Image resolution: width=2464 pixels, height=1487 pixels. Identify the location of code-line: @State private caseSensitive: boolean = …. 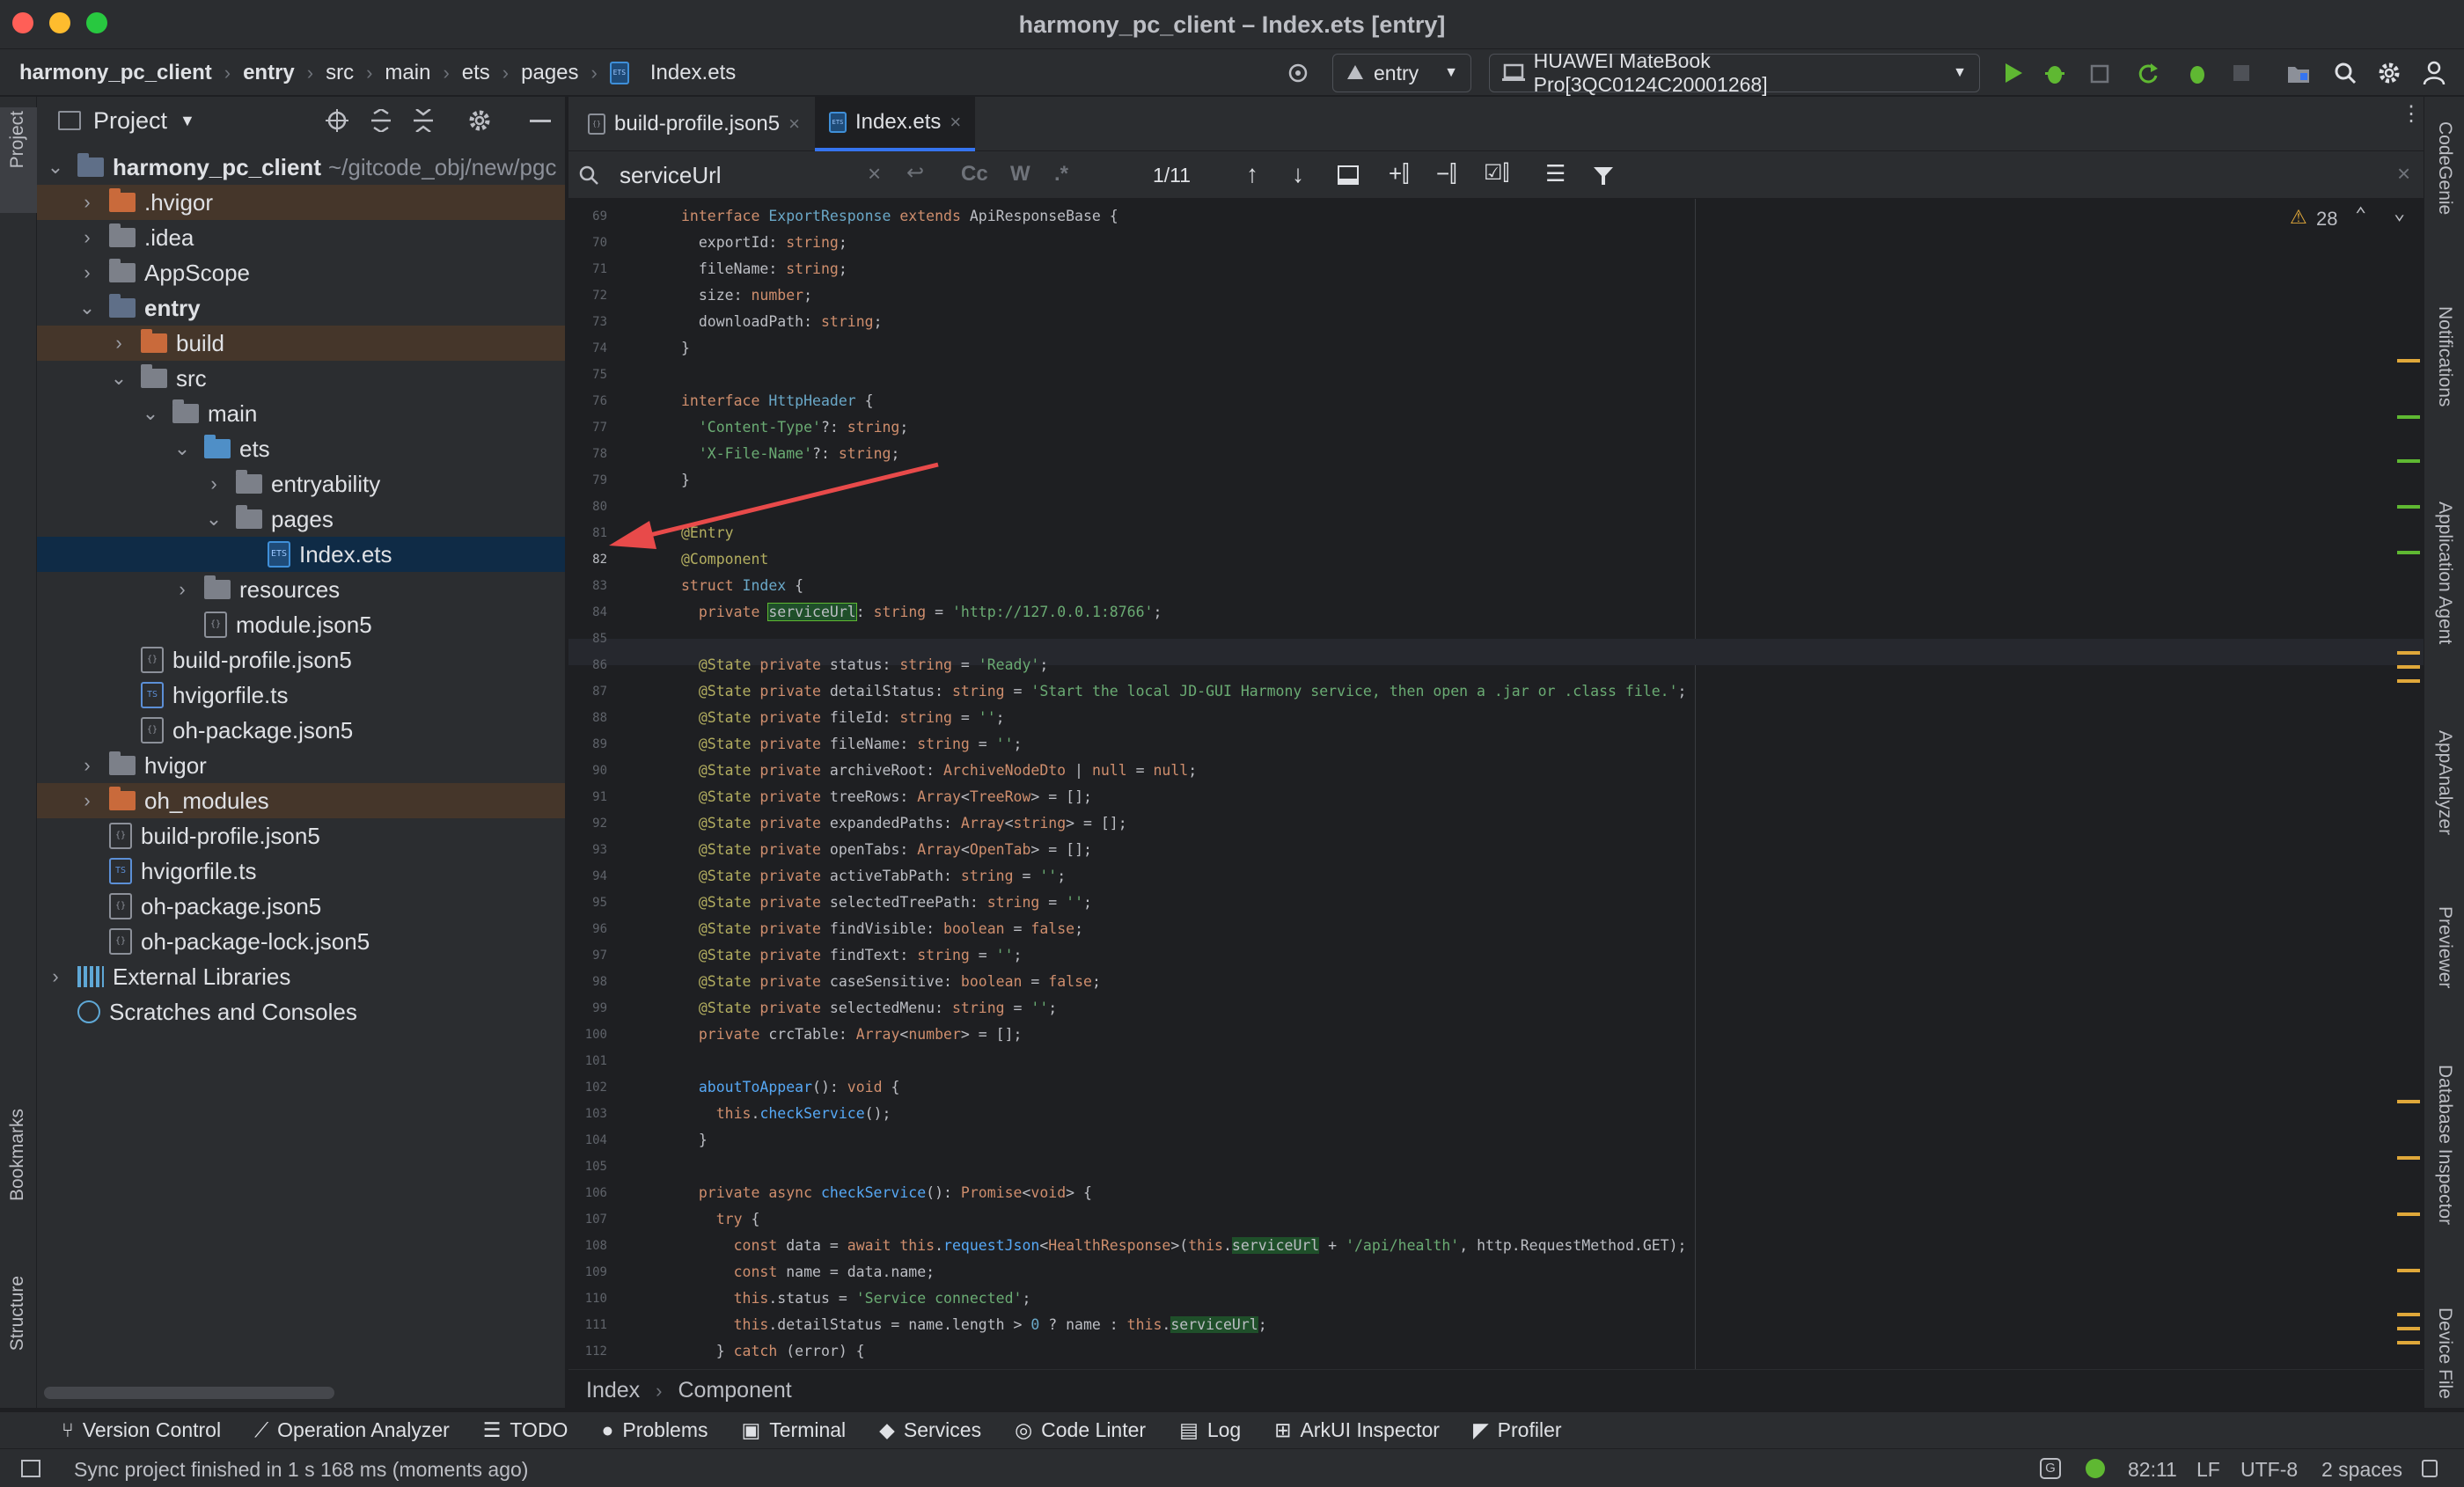
(891, 981).